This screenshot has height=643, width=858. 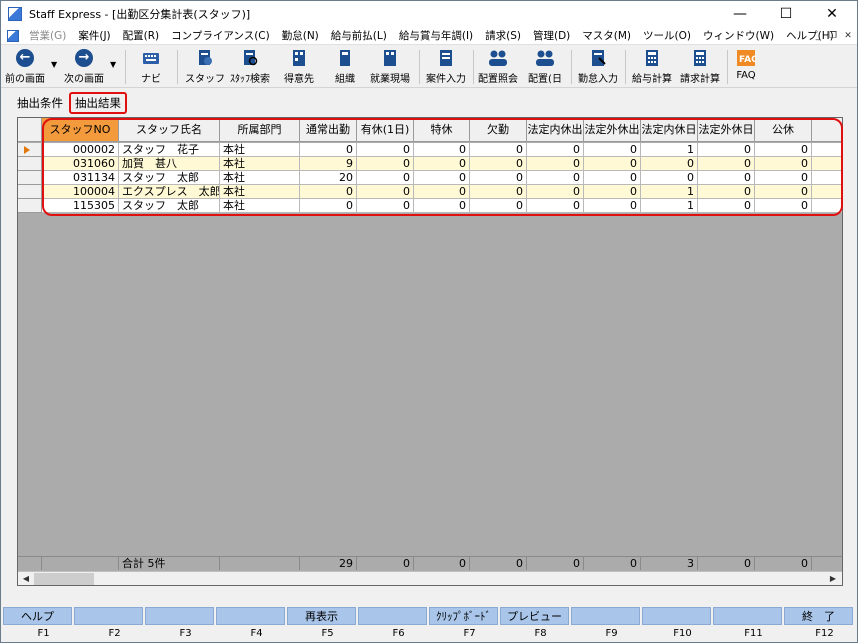 I want to click on function-key-f11-button, so click(x=747, y=616).